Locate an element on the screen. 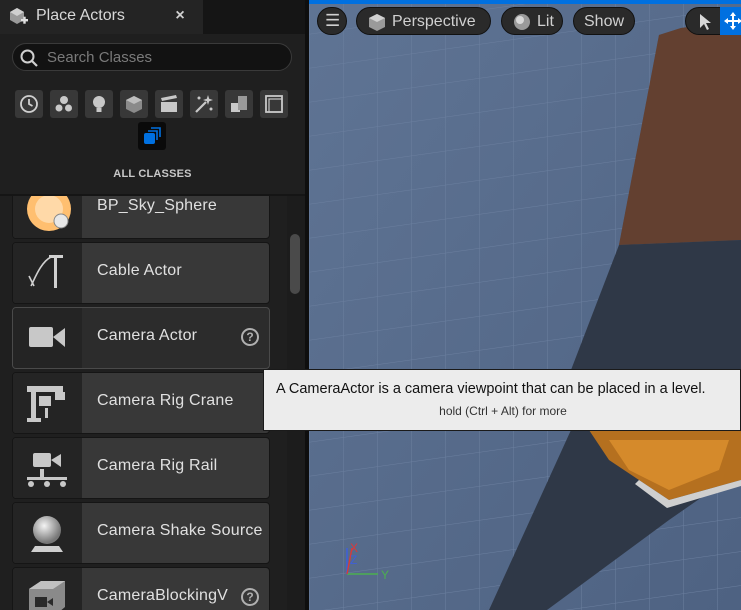 The width and height of the screenshot is (741, 610). shake-source-icon is located at coordinates (47, 534).